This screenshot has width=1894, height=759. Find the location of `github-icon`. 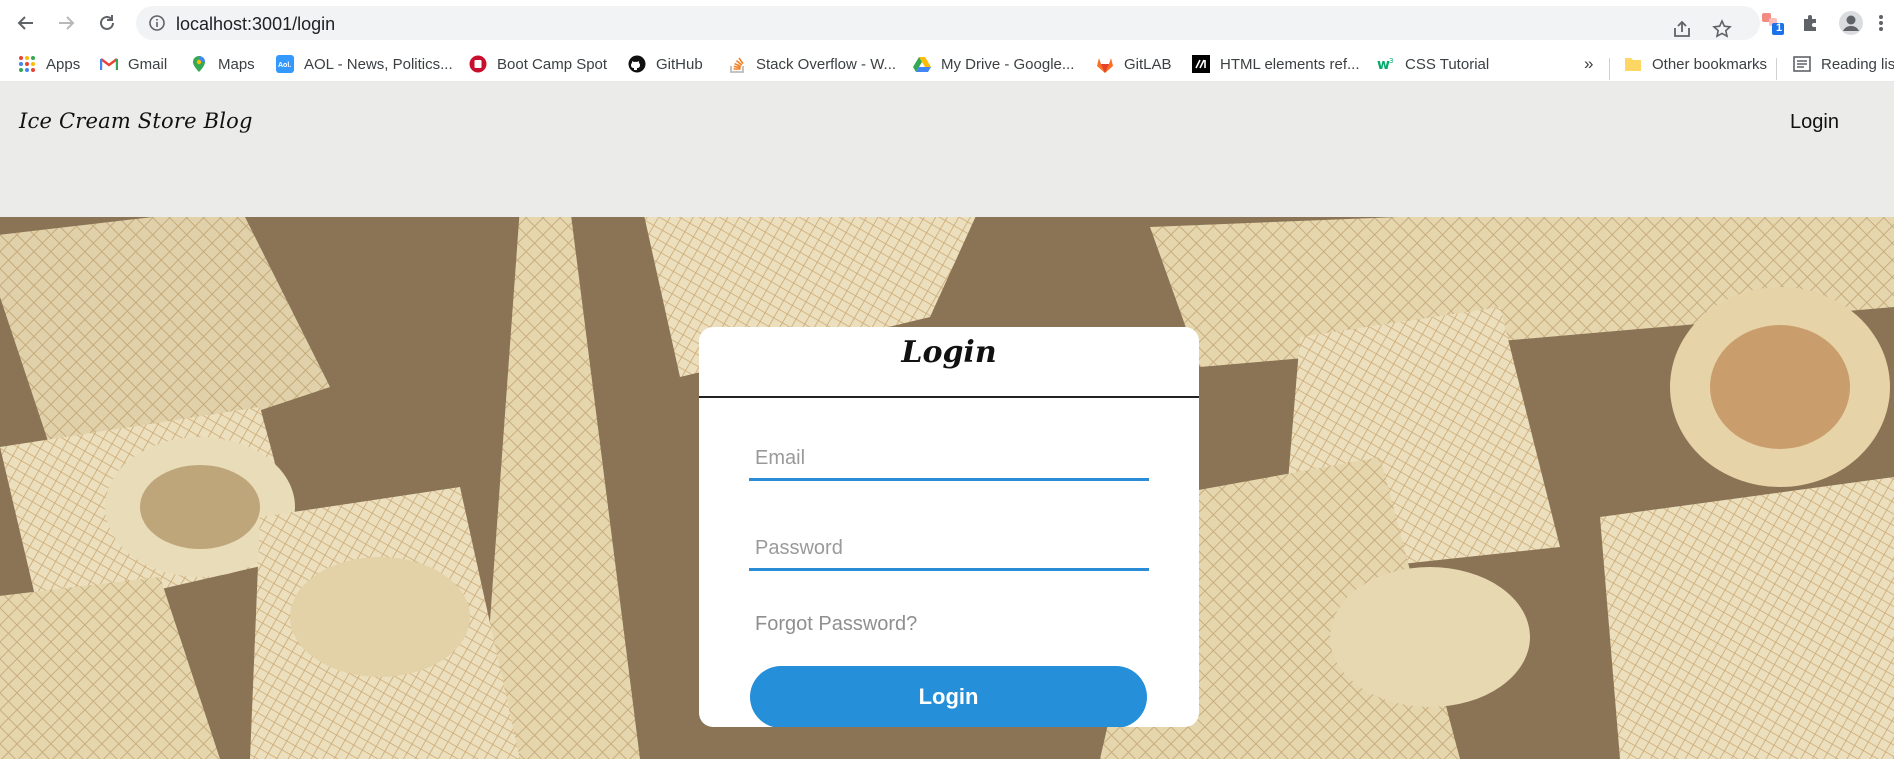

github-icon is located at coordinates (637, 64).